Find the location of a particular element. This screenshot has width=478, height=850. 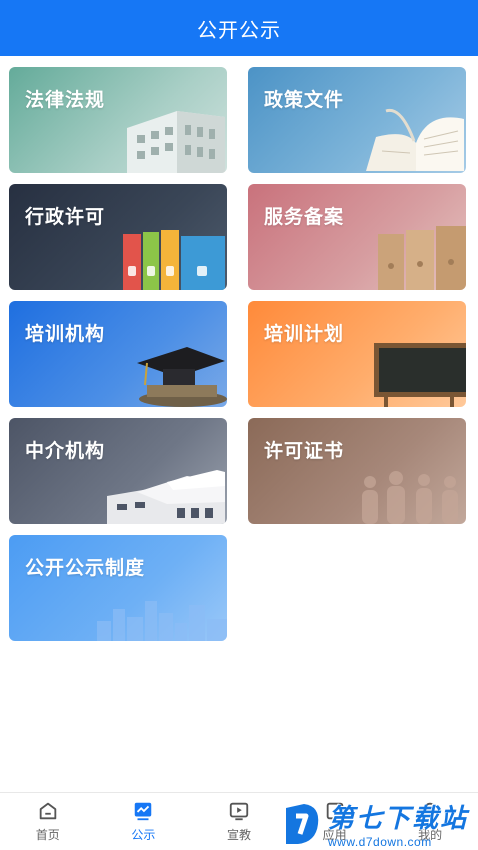

card-training-institution: 培训机构 is located at coordinates (118, 354).